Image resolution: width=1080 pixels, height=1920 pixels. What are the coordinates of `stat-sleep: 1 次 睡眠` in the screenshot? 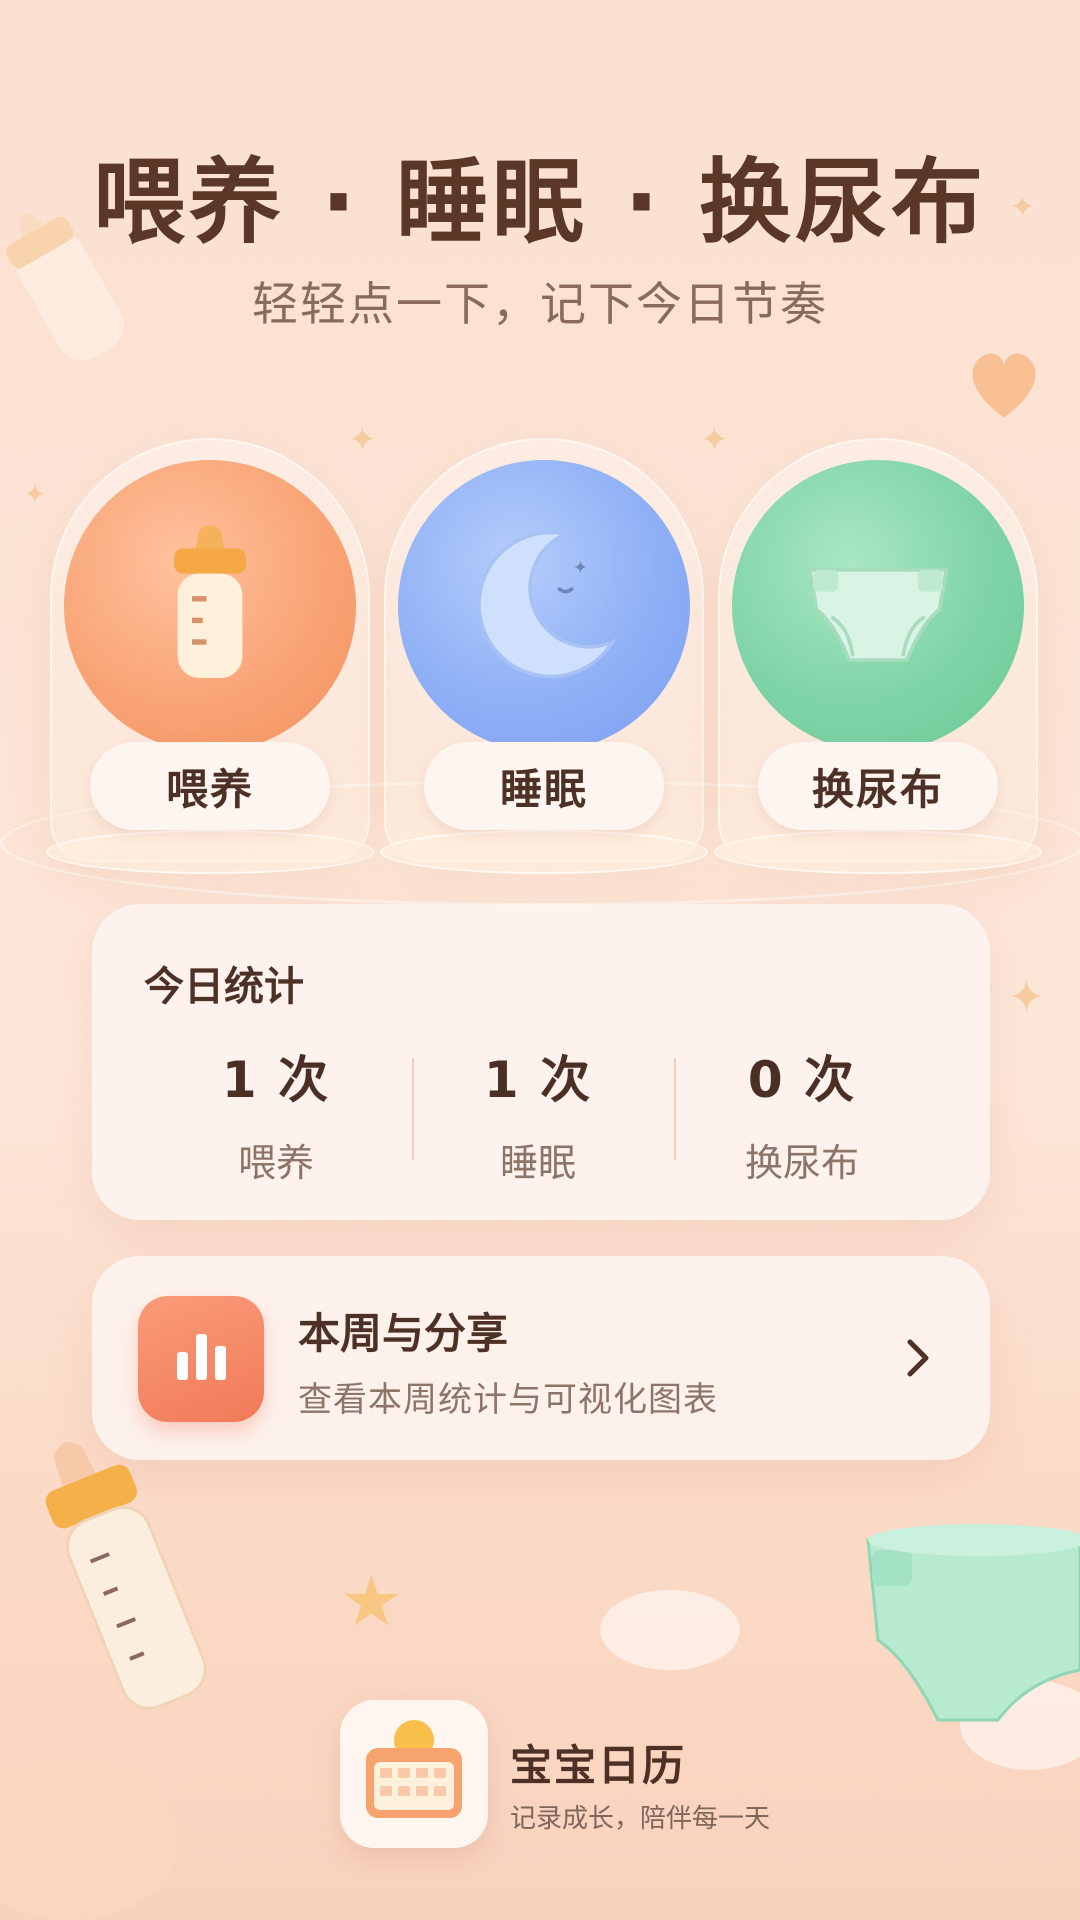 It's located at (538, 1113).